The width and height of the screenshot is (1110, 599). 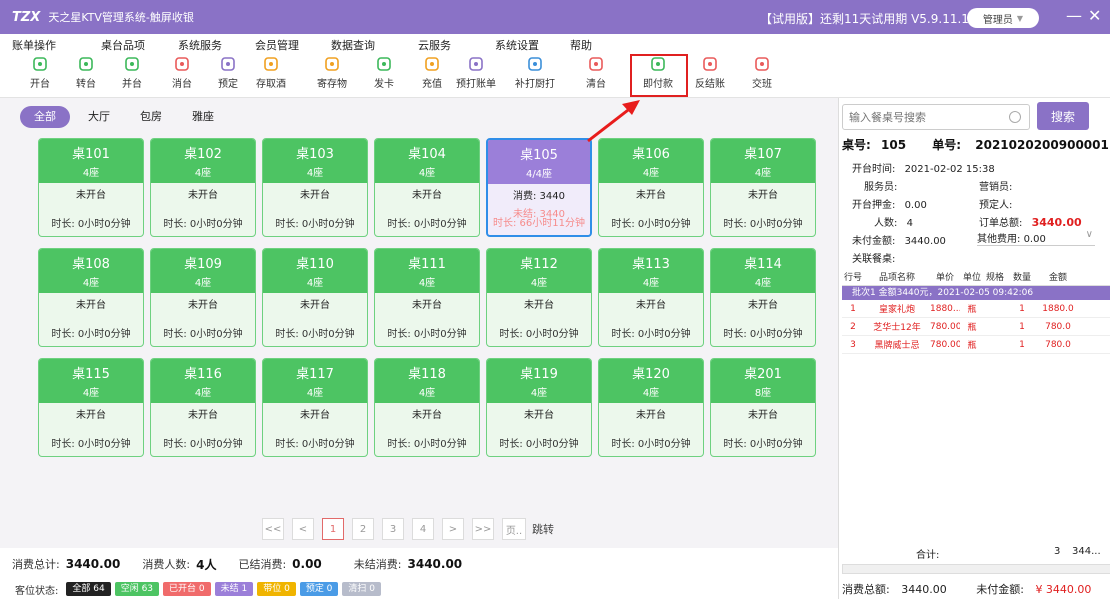 What do you see at coordinates (332, 84) in the screenshot?
I see `toolbar-label: 寄存物` at bounding box center [332, 84].